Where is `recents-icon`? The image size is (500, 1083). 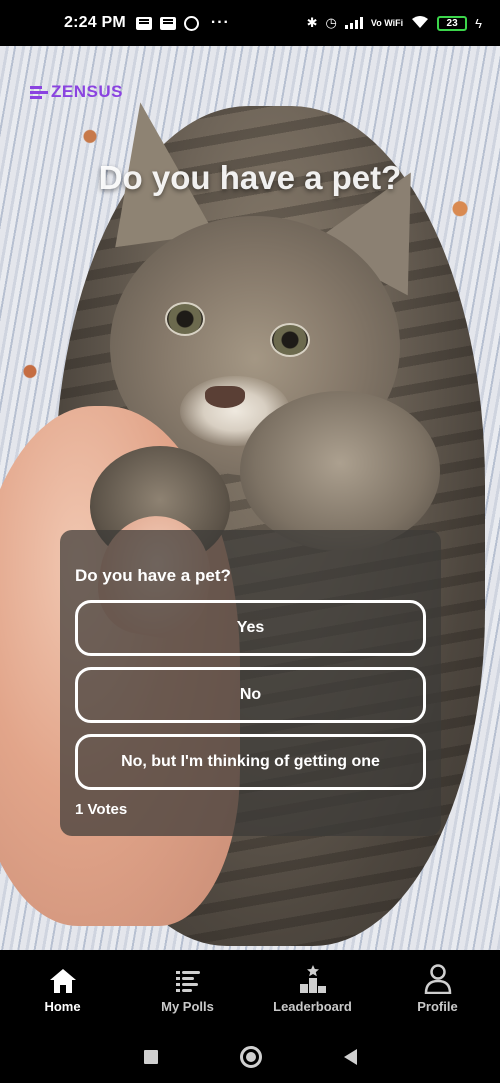 recents-icon is located at coordinates (150, 1056).